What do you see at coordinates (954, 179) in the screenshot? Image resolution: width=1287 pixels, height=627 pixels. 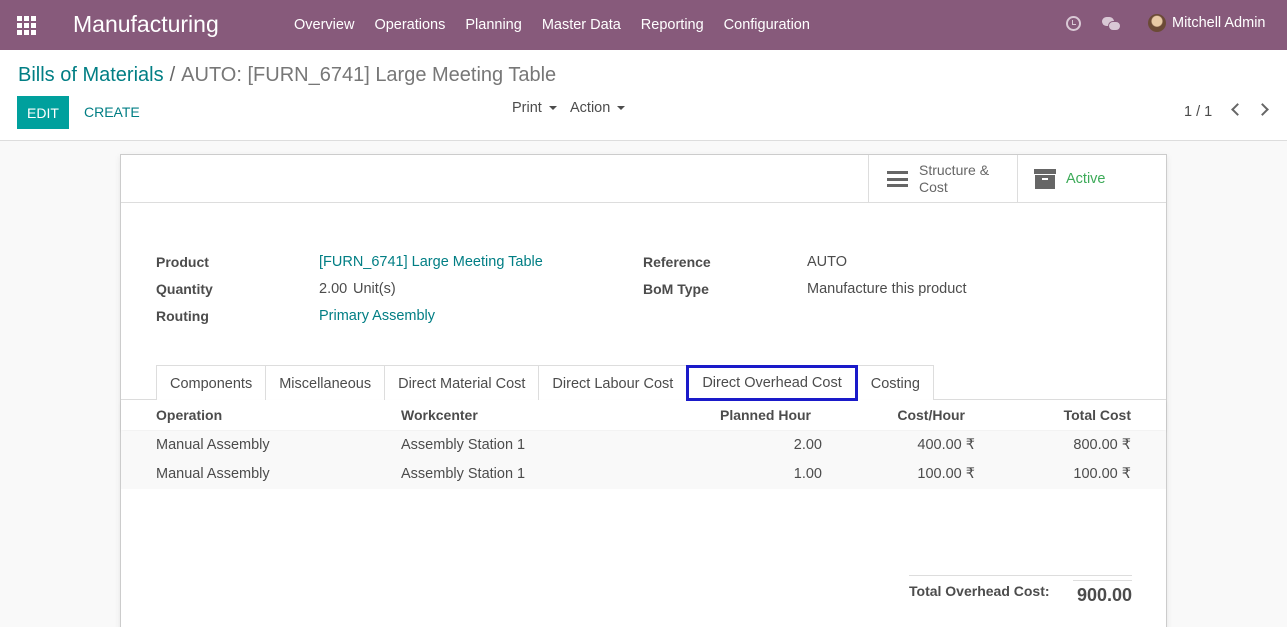 I see `structure-cost-label: Structure & Cost` at bounding box center [954, 179].